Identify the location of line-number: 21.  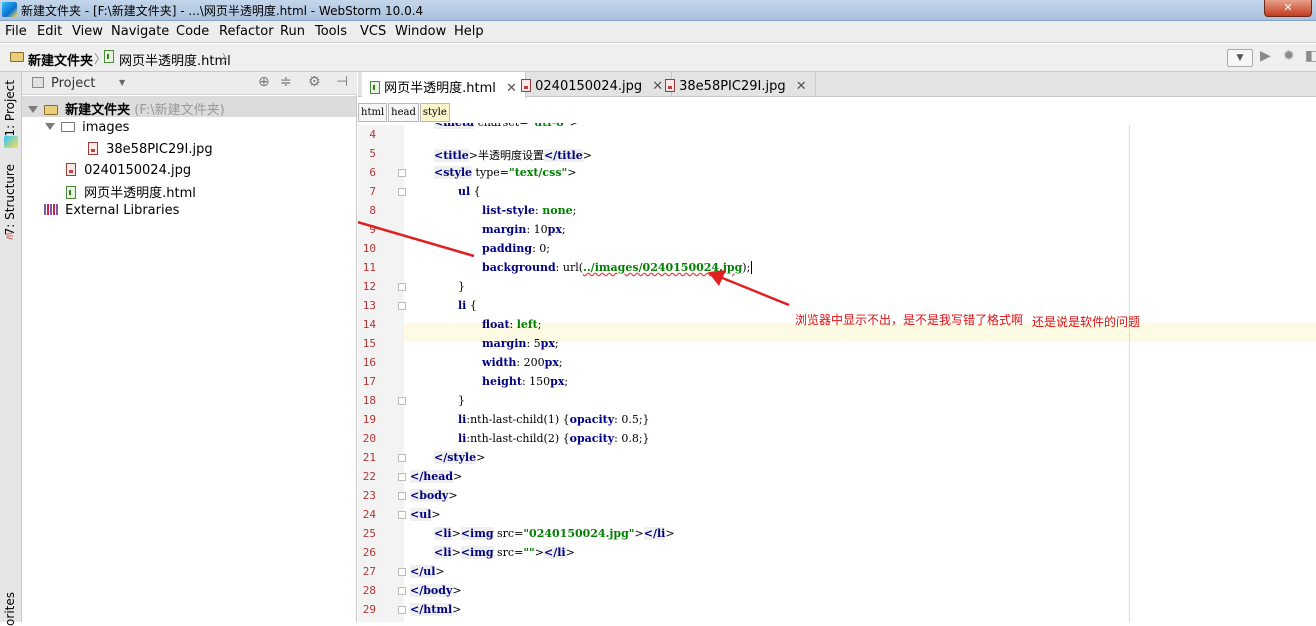
(369, 457).